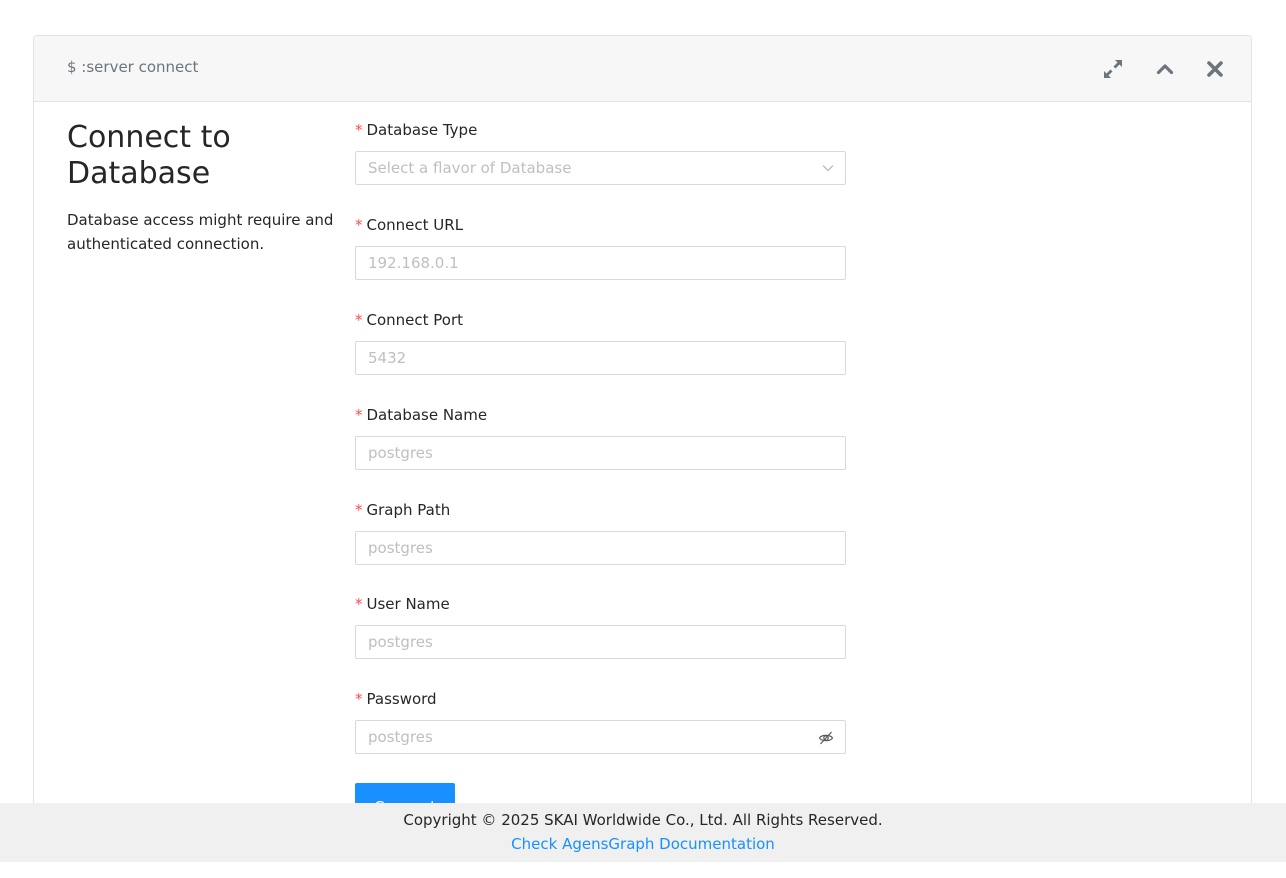 The height and width of the screenshot is (878, 1286). I want to click on password-label: Password, so click(401, 699).